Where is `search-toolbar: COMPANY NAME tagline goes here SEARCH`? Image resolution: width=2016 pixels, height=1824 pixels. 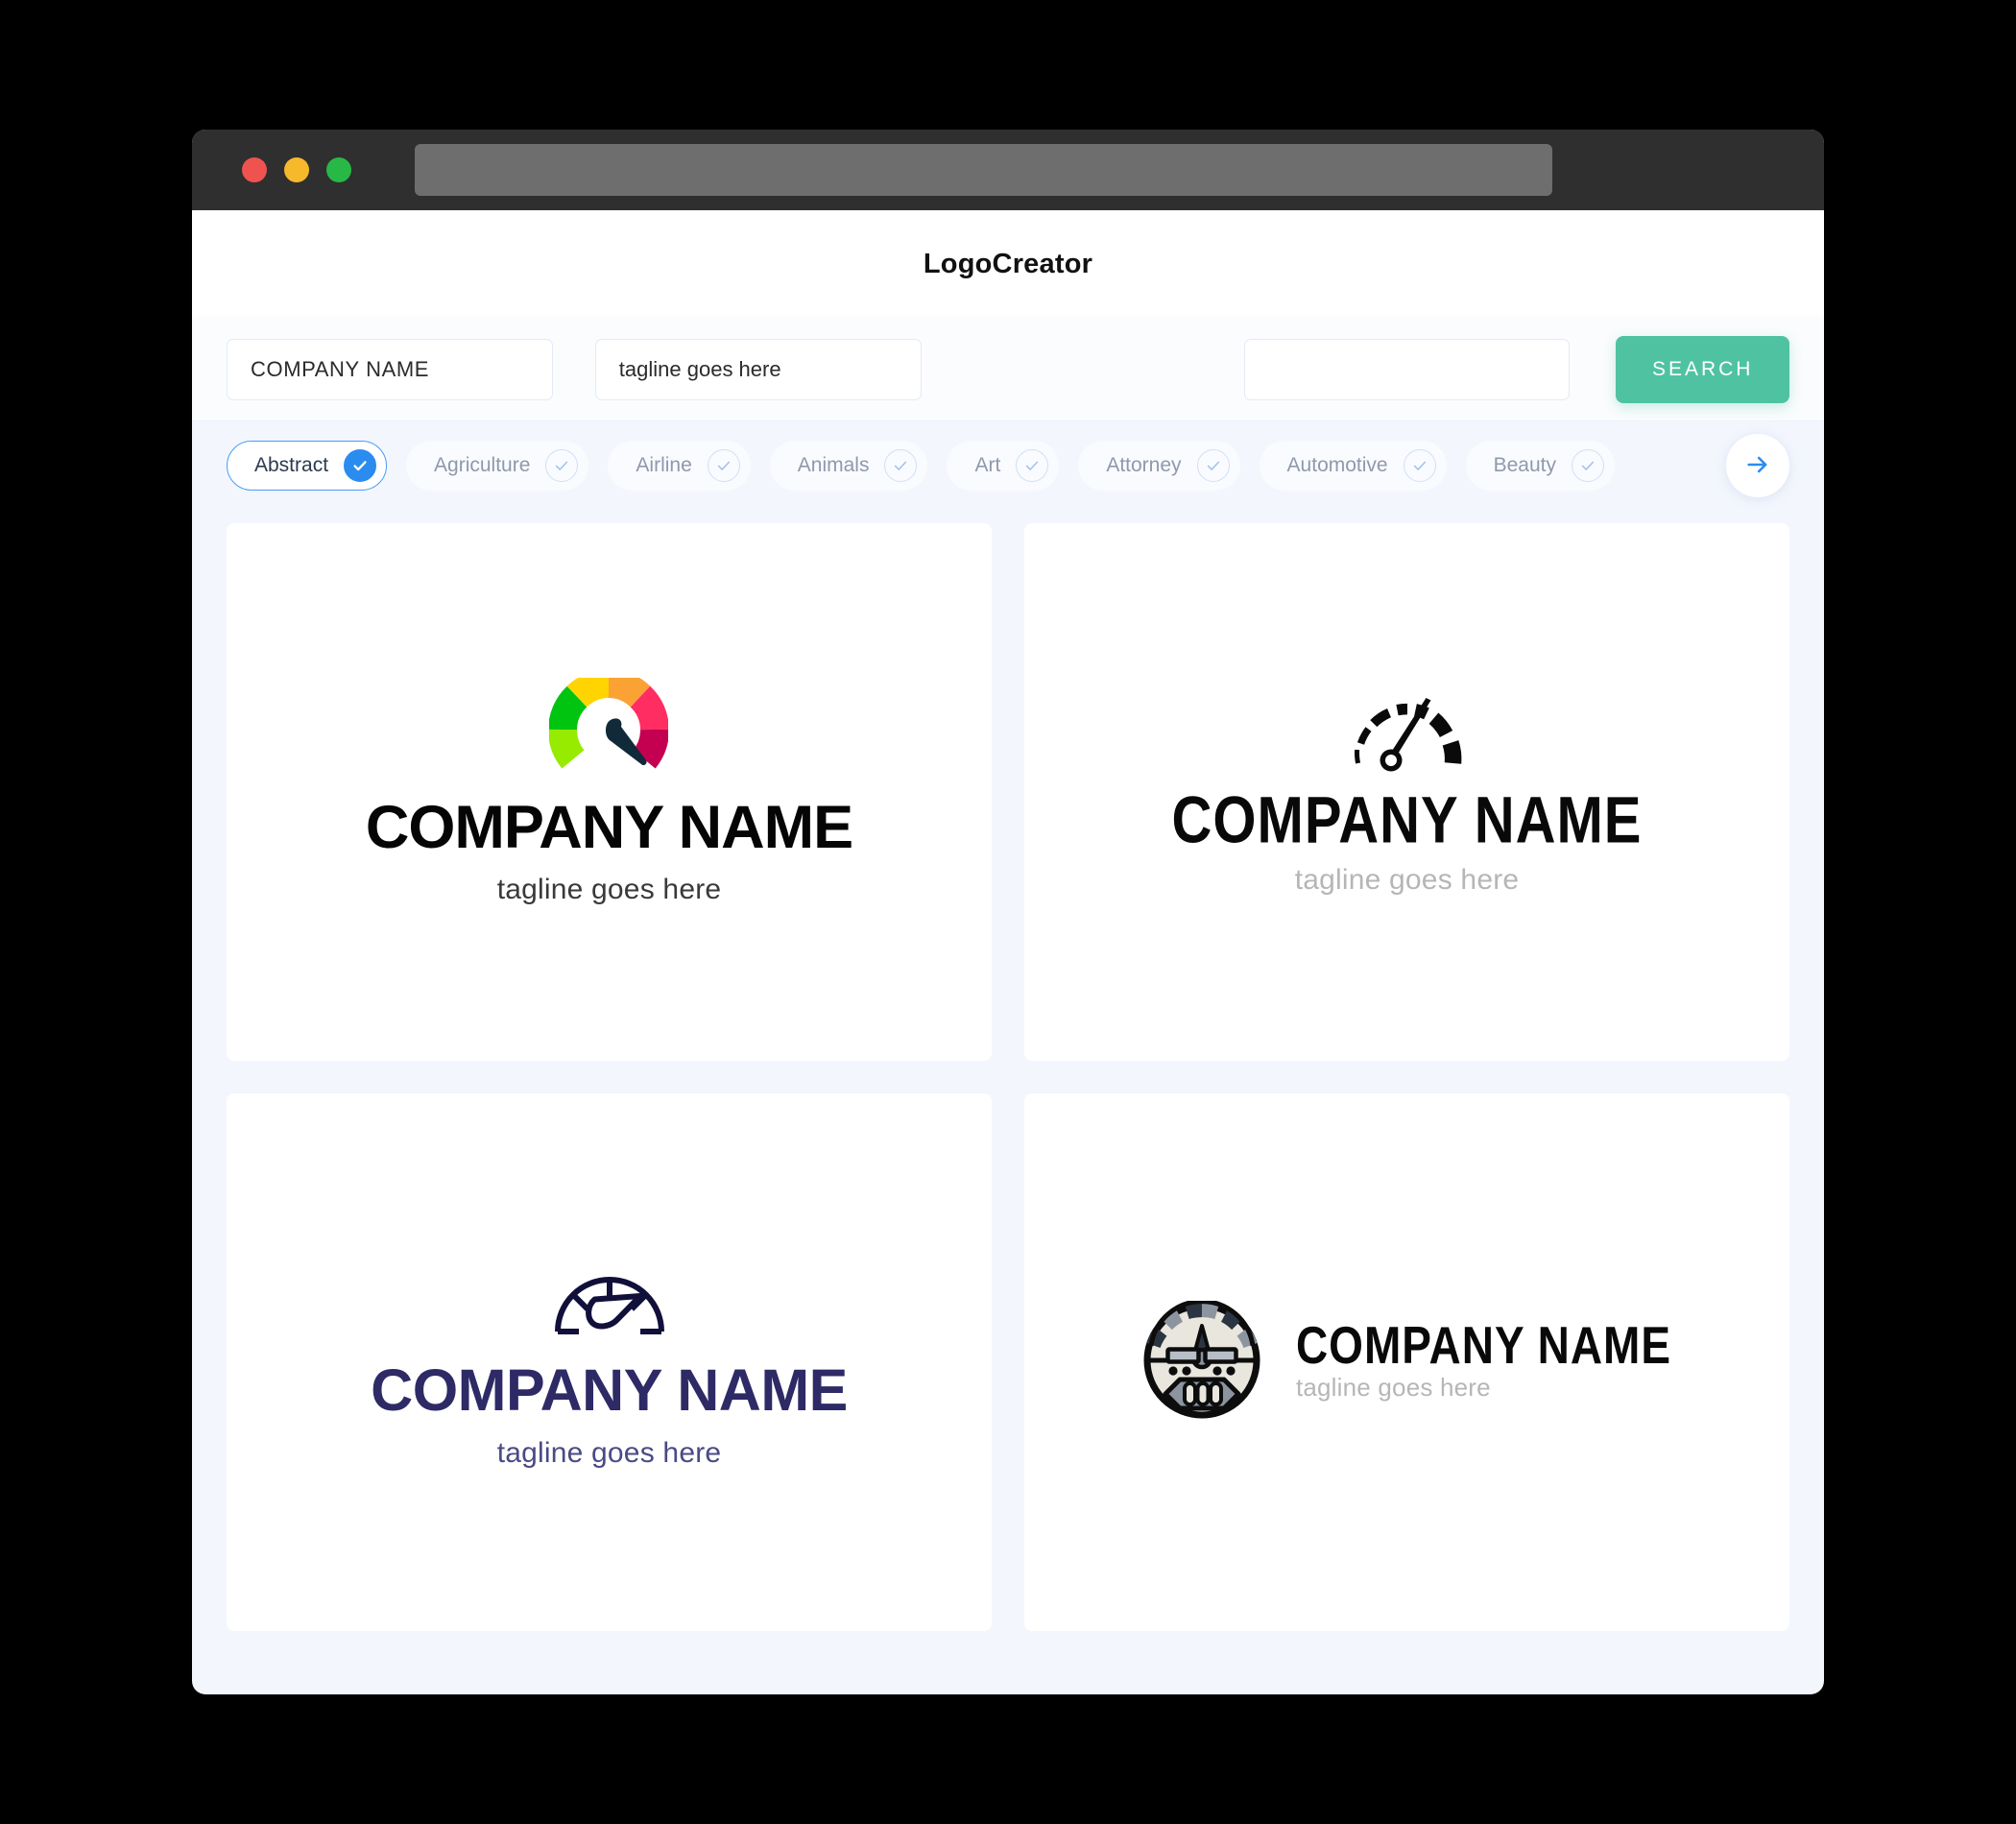
search-toolbar: COMPANY NAME tagline goes here SEARCH is located at coordinates (1008, 369).